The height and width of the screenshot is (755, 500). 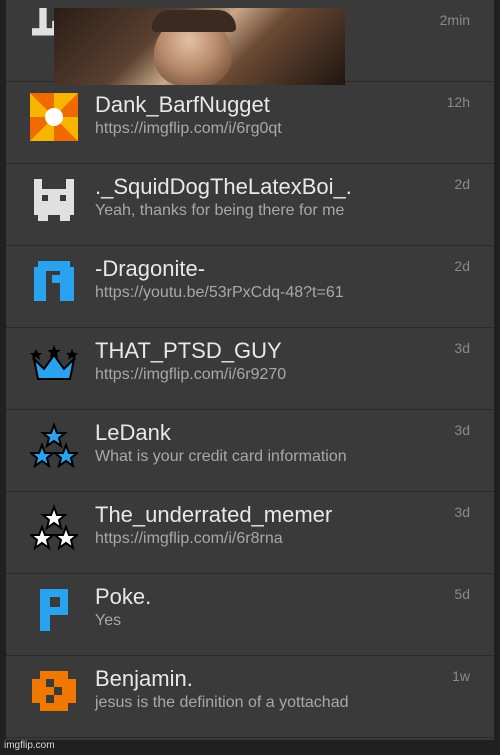 What do you see at coordinates (54, 200) in the screenshot?
I see `pixel-bunny-icon` at bounding box center [54, 200].